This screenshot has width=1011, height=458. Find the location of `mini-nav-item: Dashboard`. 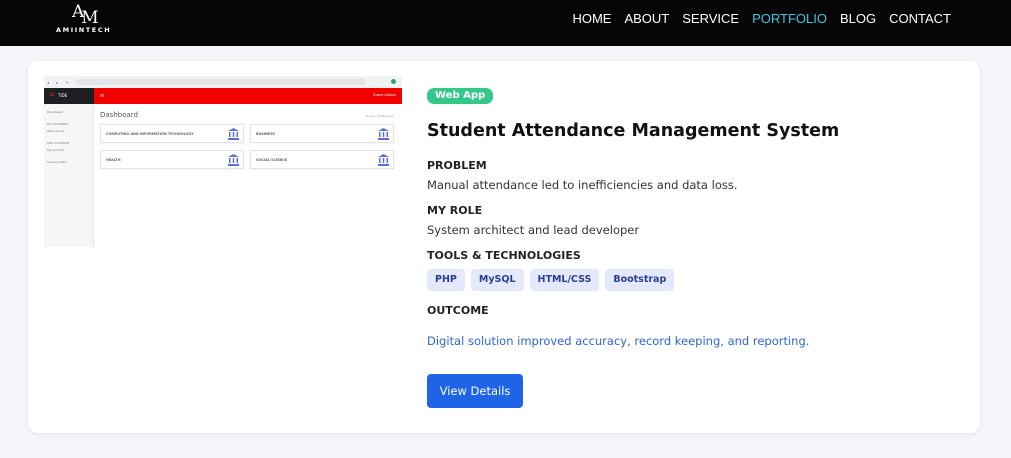

mini-nav-item: Dashboard is located at coordinates (55, 112).